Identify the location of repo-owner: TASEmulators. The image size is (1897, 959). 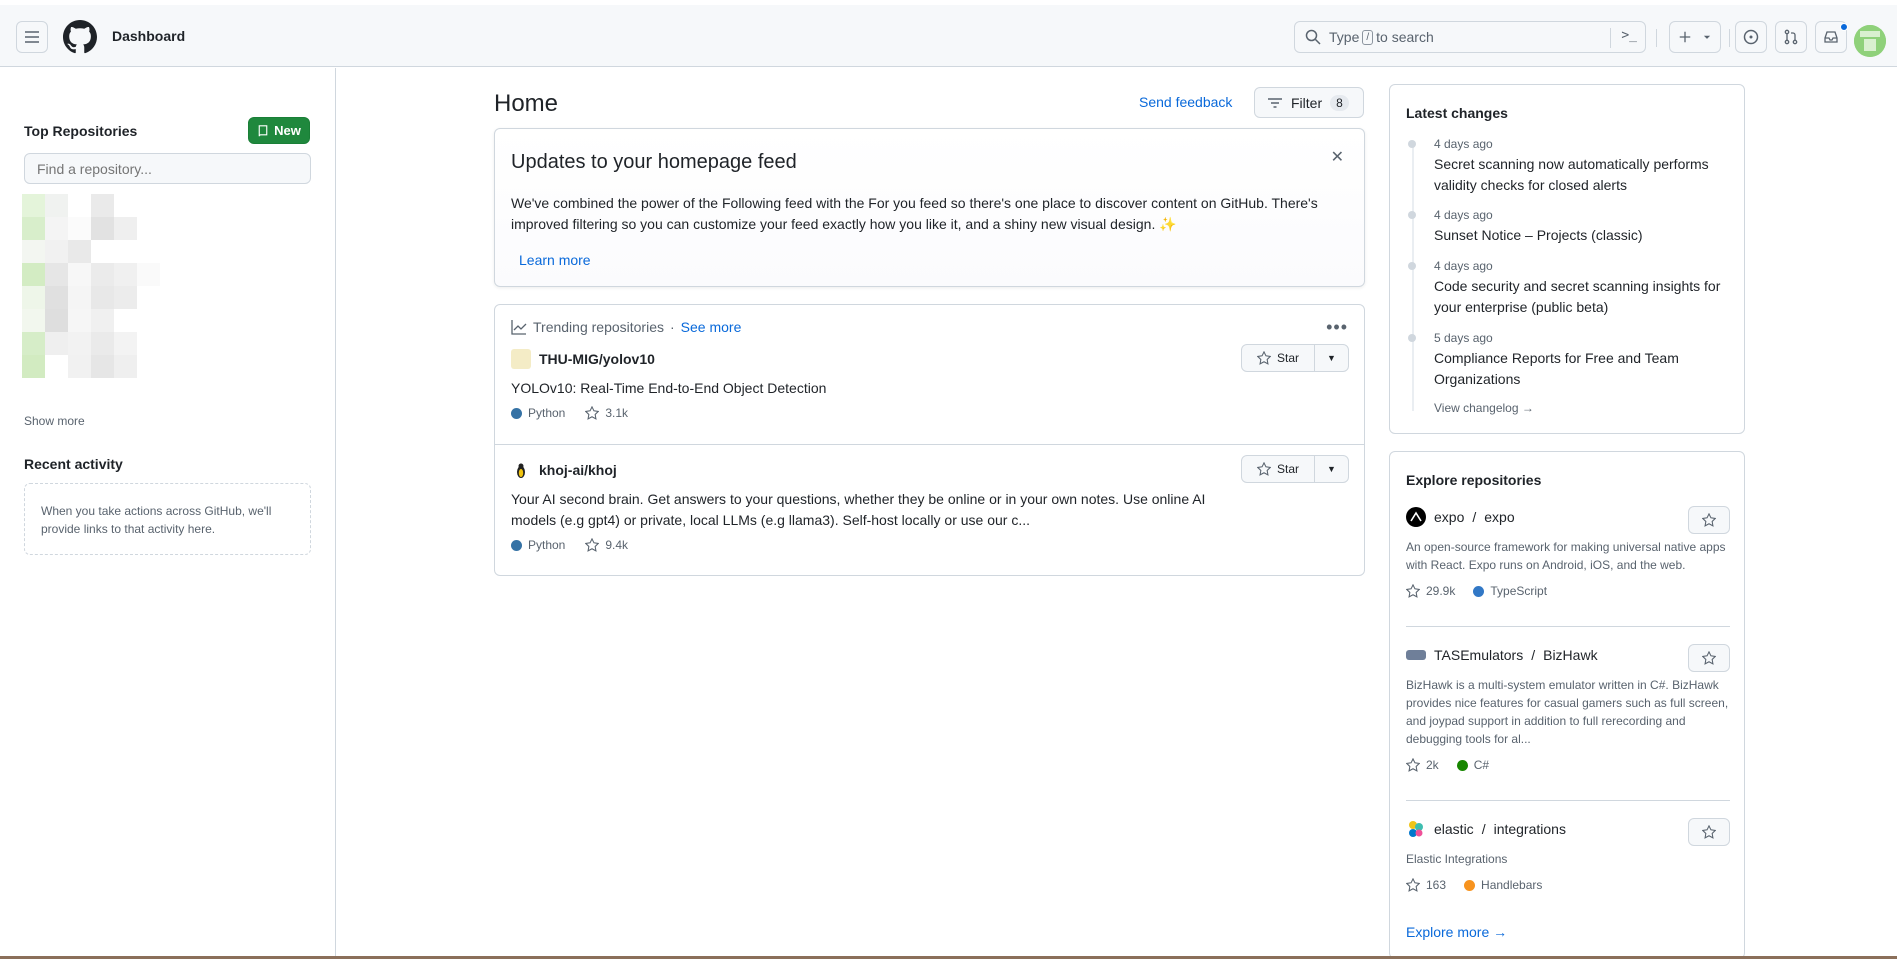
(1478, 655).